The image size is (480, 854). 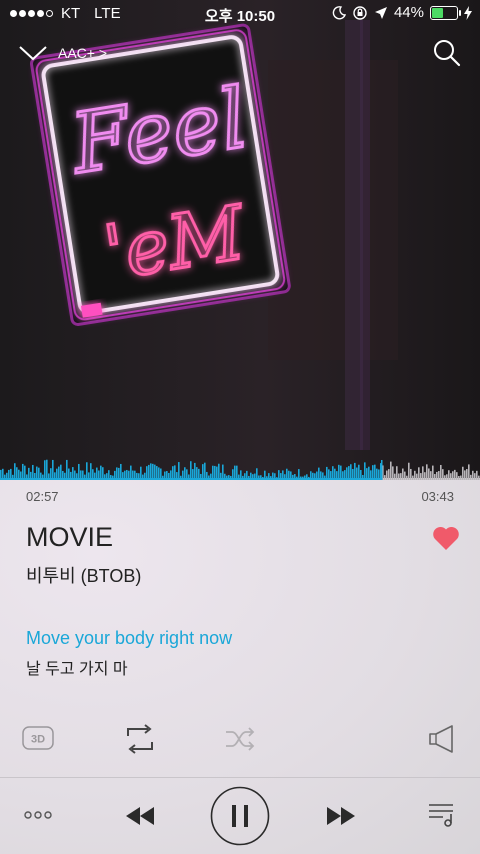 I want to click on 3d-label: 3D, so click(x=38, y=740).